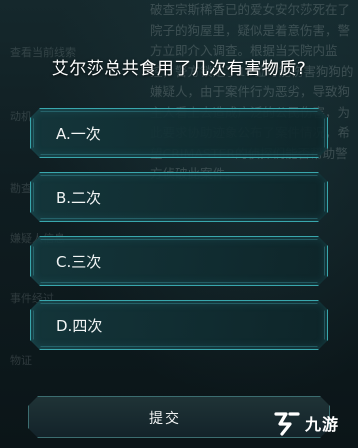 Image resolution: width=358 pixels, height=448 pixels. I want to click on option-label: C.三次, so click(79, 262).